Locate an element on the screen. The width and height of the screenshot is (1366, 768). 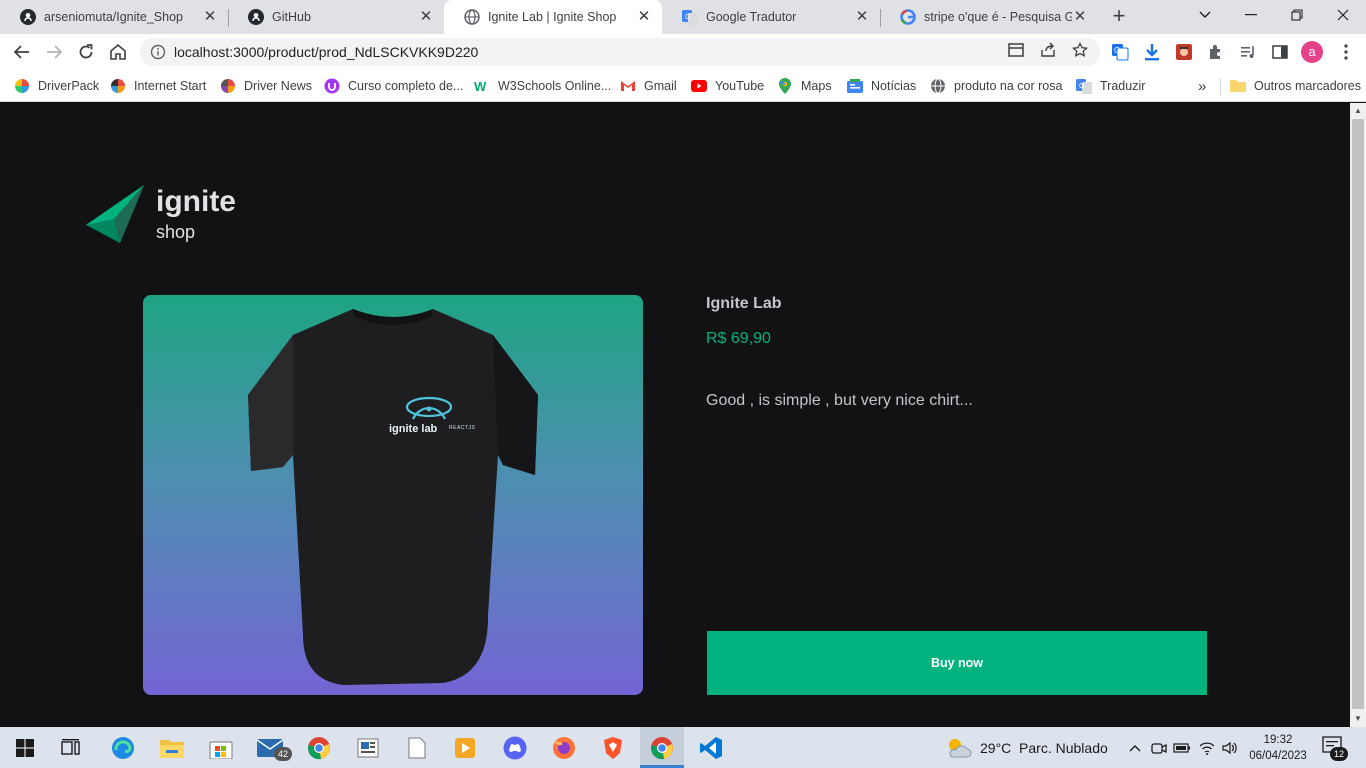
site-info-icon is located at coordinates (158, 52).